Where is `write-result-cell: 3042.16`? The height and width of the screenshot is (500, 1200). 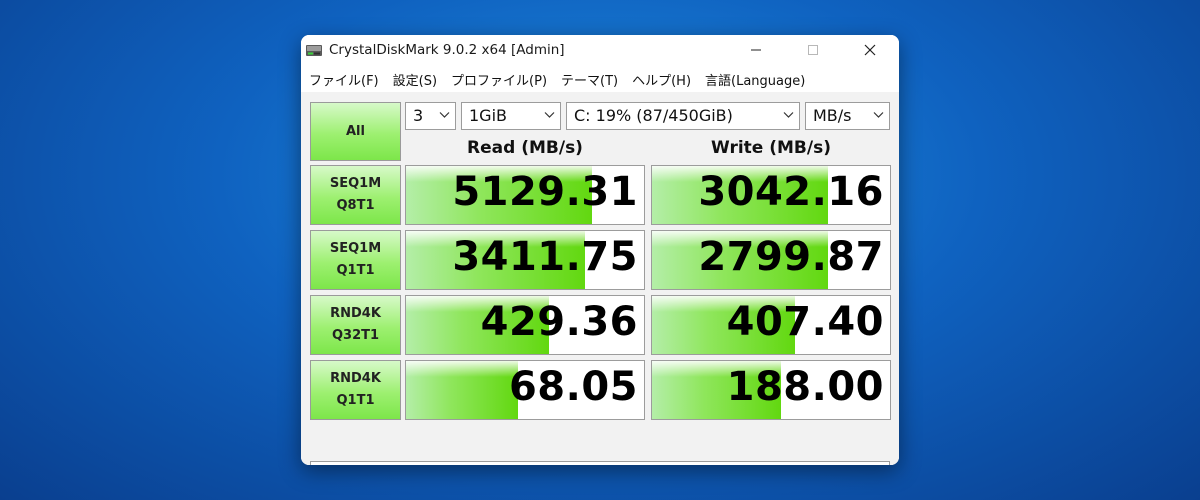
write-result-cell: 3042.16 is located at coordinates (771, 195).